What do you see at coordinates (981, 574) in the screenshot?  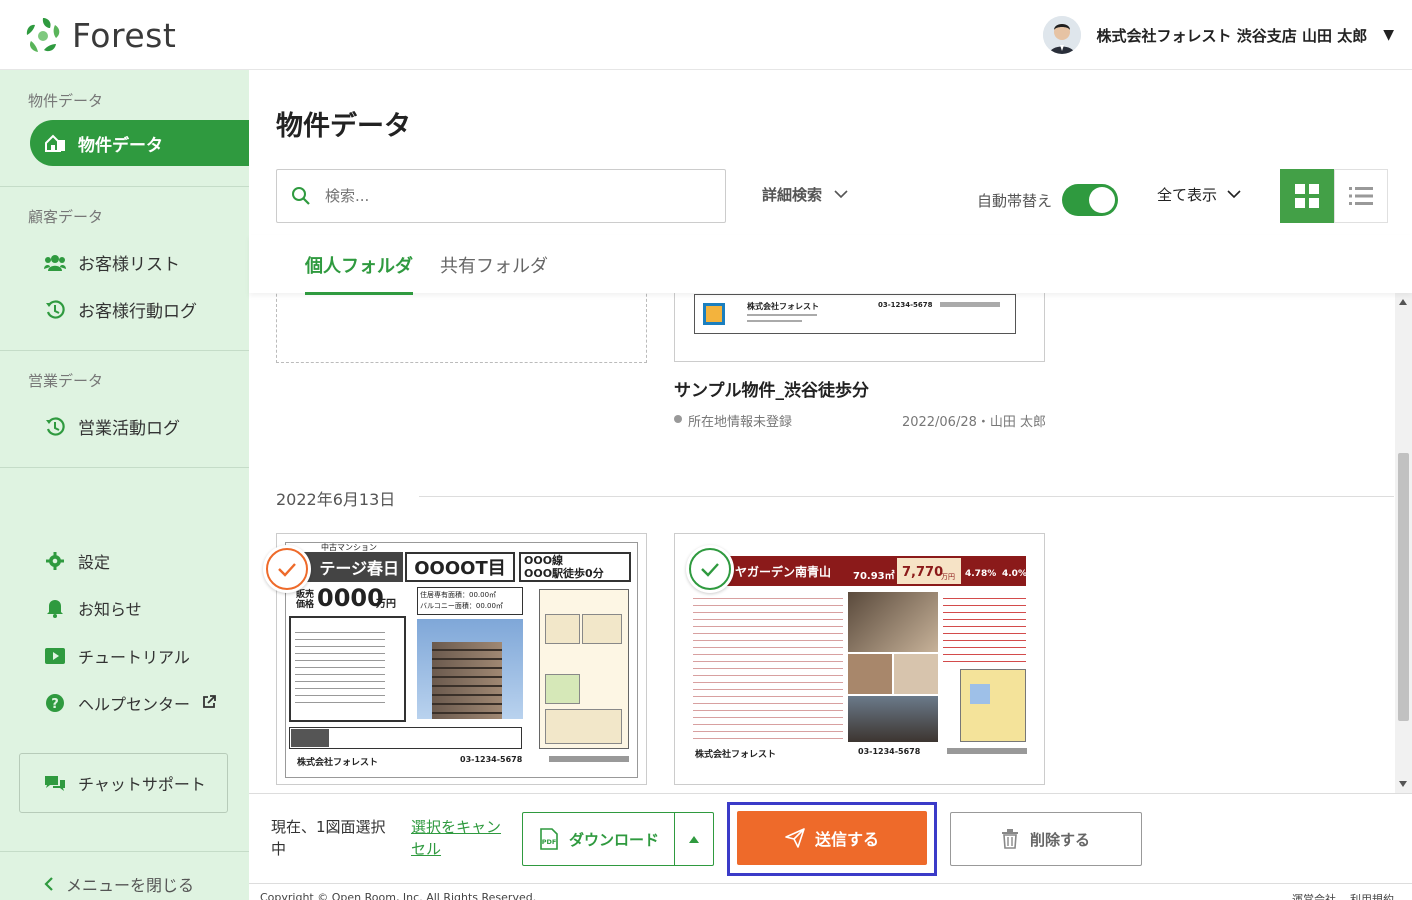 I see `flyer-rate-1: 4.78%` at bounding box center [981, 574].